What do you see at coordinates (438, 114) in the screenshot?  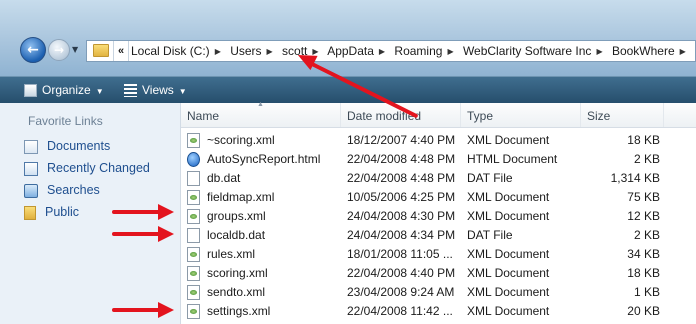 I see `column-header-row: ▲ Name Date modified Type Size` at bounding box center [438, 114].